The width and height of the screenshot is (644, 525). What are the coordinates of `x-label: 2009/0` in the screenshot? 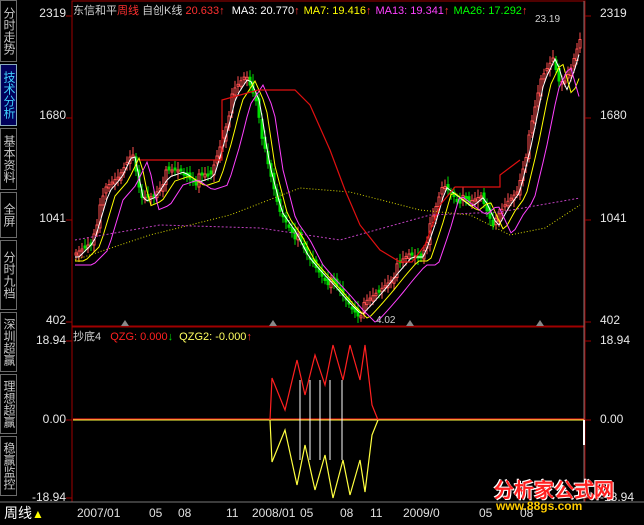 It's located at (421, 513).